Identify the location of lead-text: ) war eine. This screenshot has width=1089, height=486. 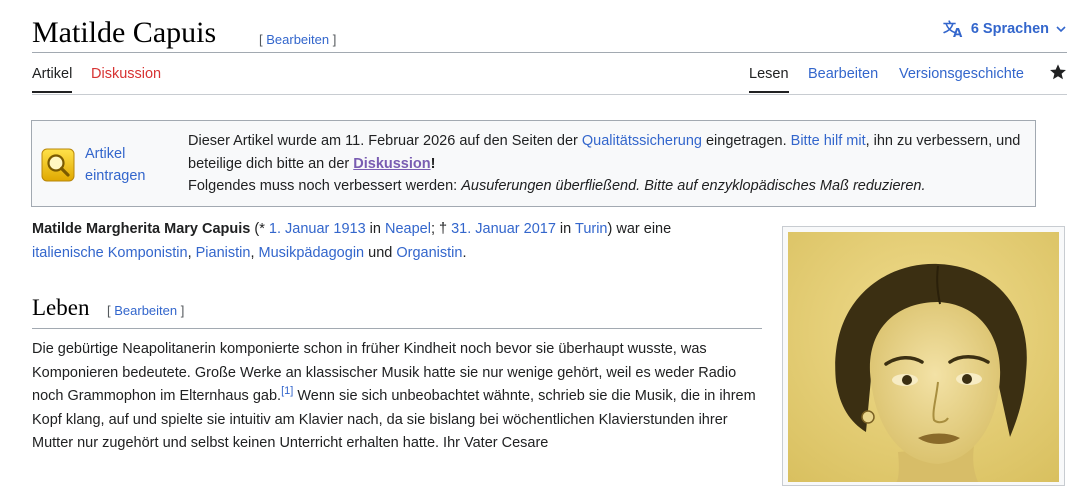
(639, 229).